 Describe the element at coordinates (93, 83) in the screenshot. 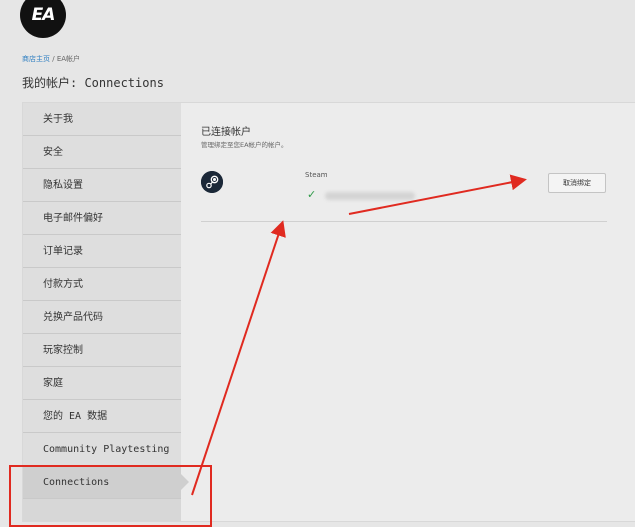

I see `page-title: 我的帐户: Connections` at that location.